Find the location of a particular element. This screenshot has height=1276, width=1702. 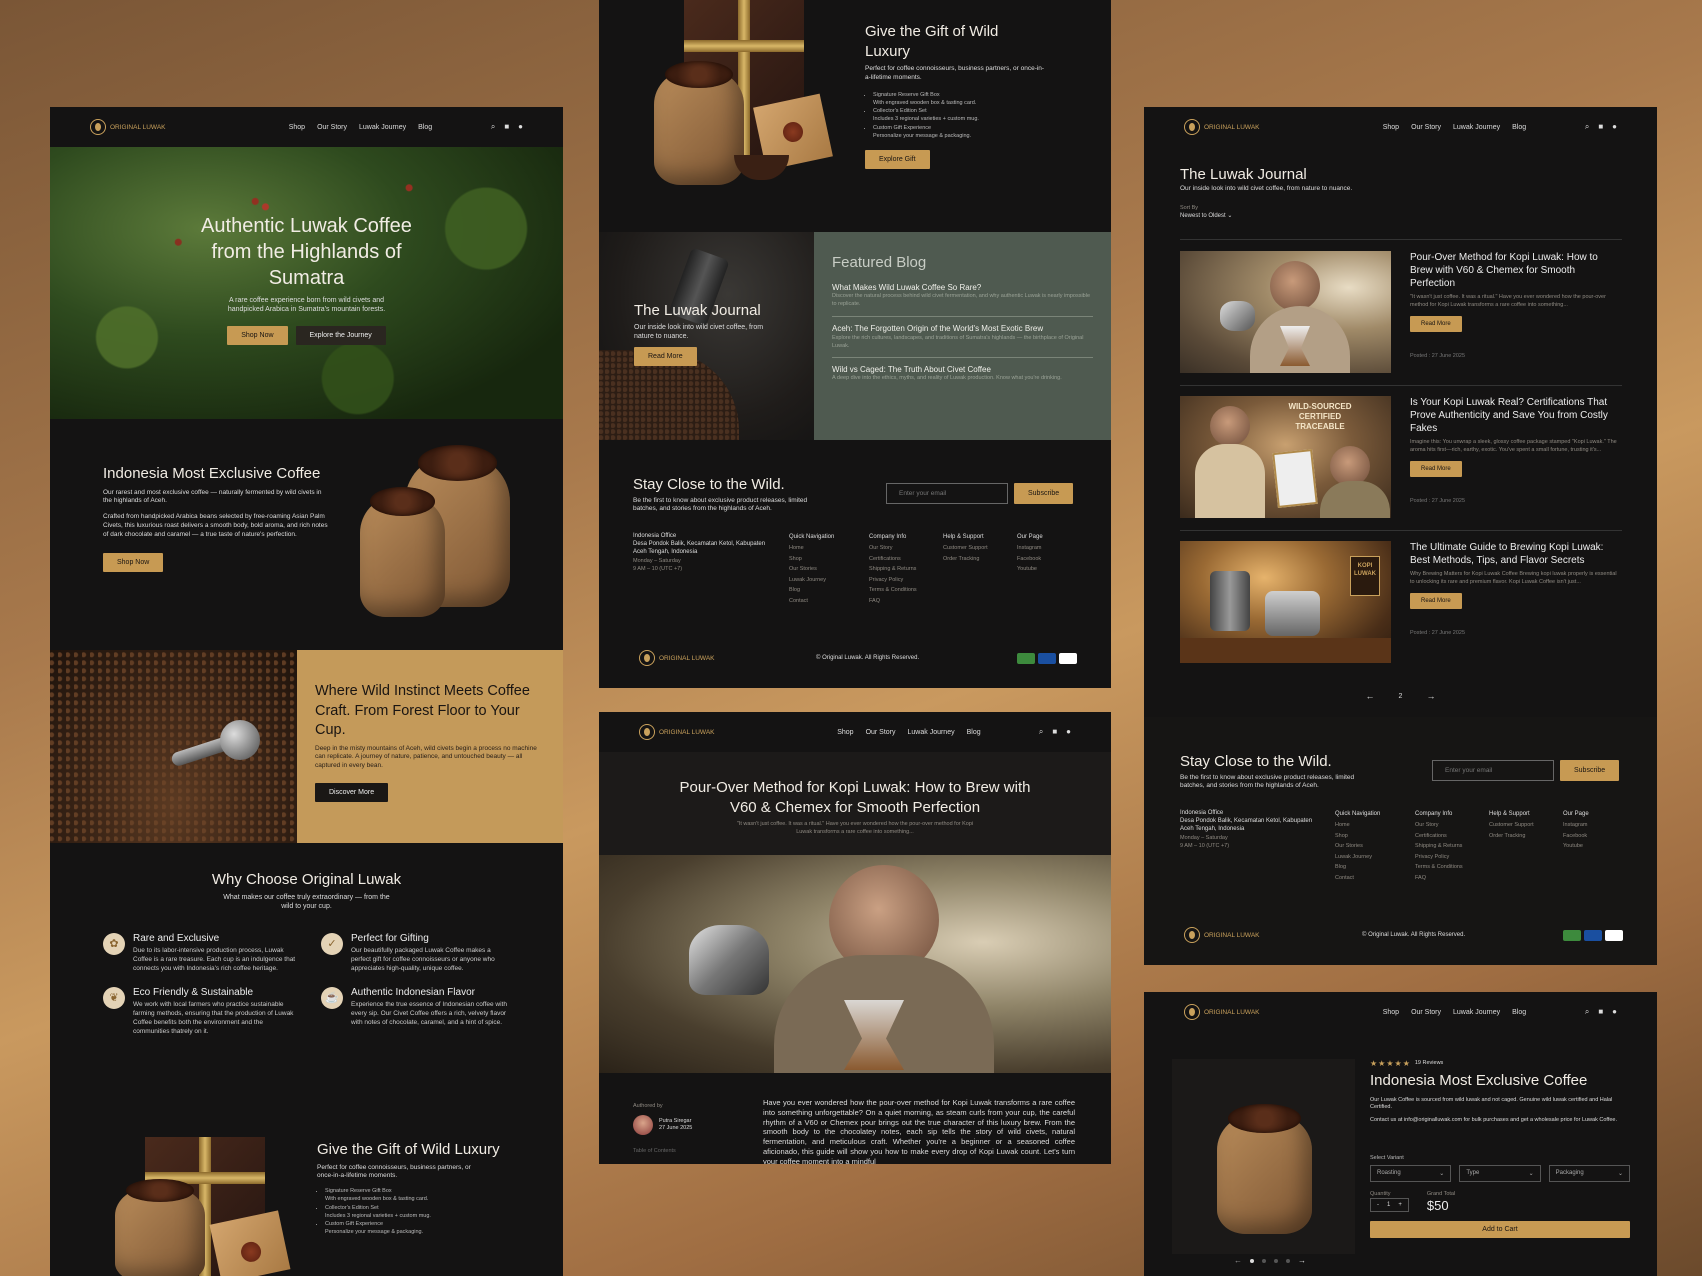

packaging-select: Packaging ⌄ is located at coordinates (1589, 1173).